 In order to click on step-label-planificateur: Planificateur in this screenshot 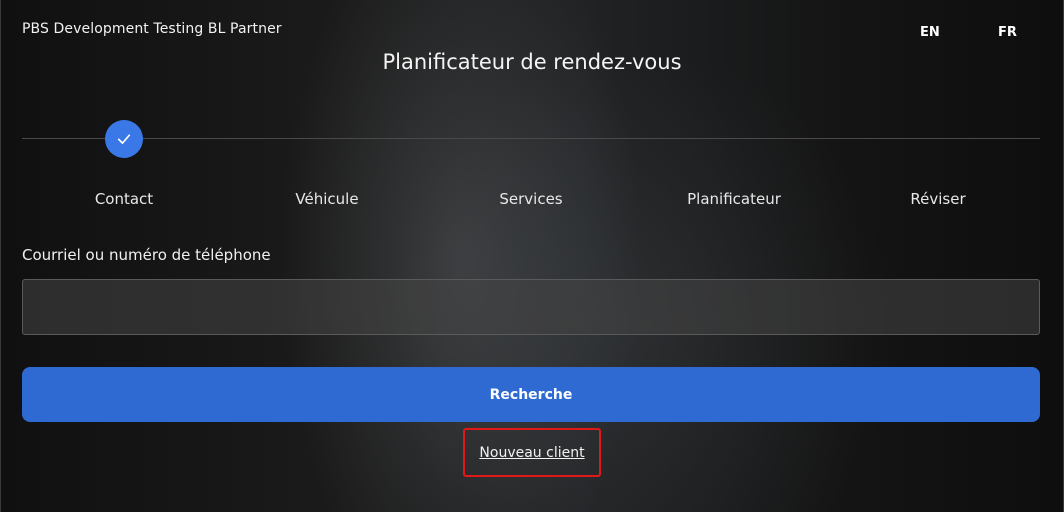, I will do `click(734, 199)`.